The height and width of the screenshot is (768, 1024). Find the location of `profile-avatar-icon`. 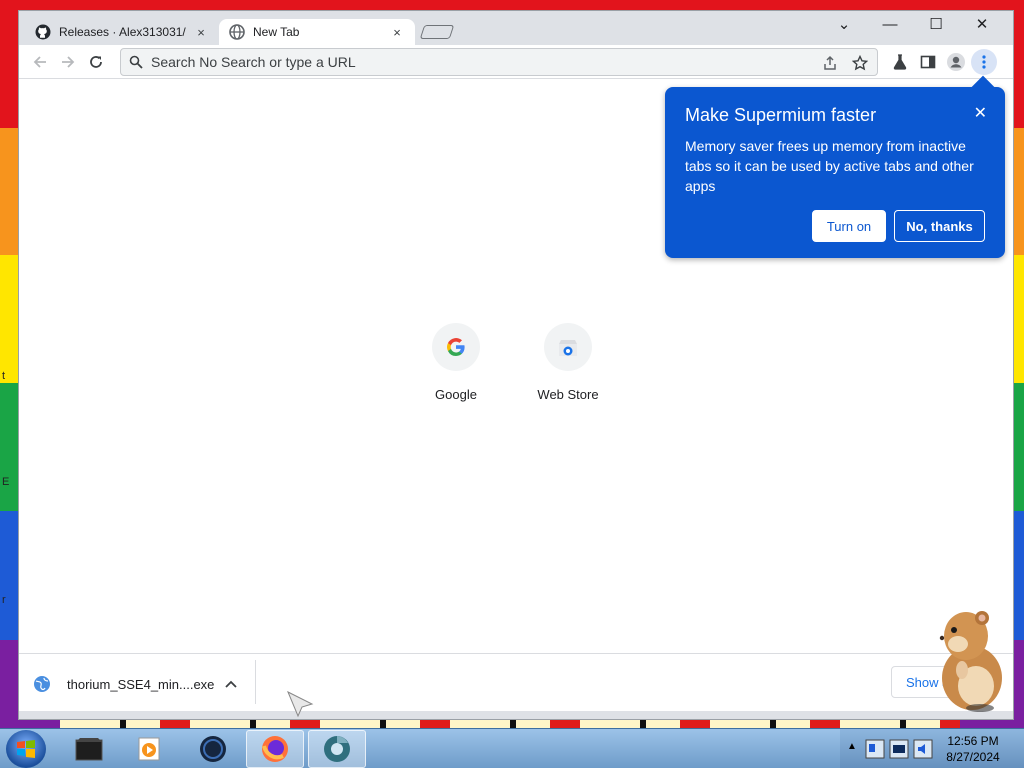

profile-avatar-icon is located at coordinates (956, 62).